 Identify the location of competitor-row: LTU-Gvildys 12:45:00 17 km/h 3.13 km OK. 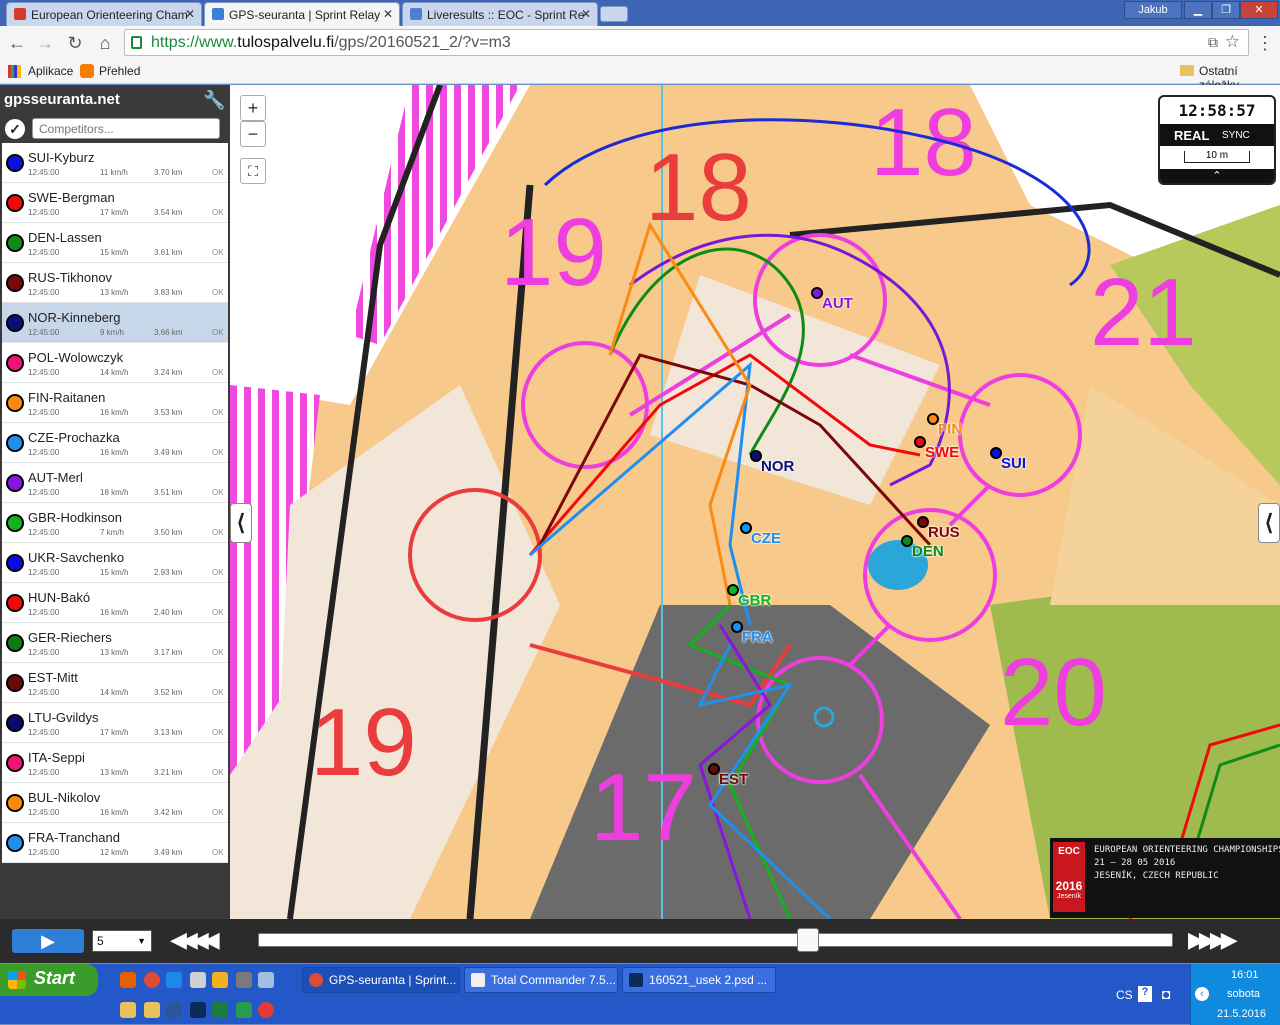
(115, 723).